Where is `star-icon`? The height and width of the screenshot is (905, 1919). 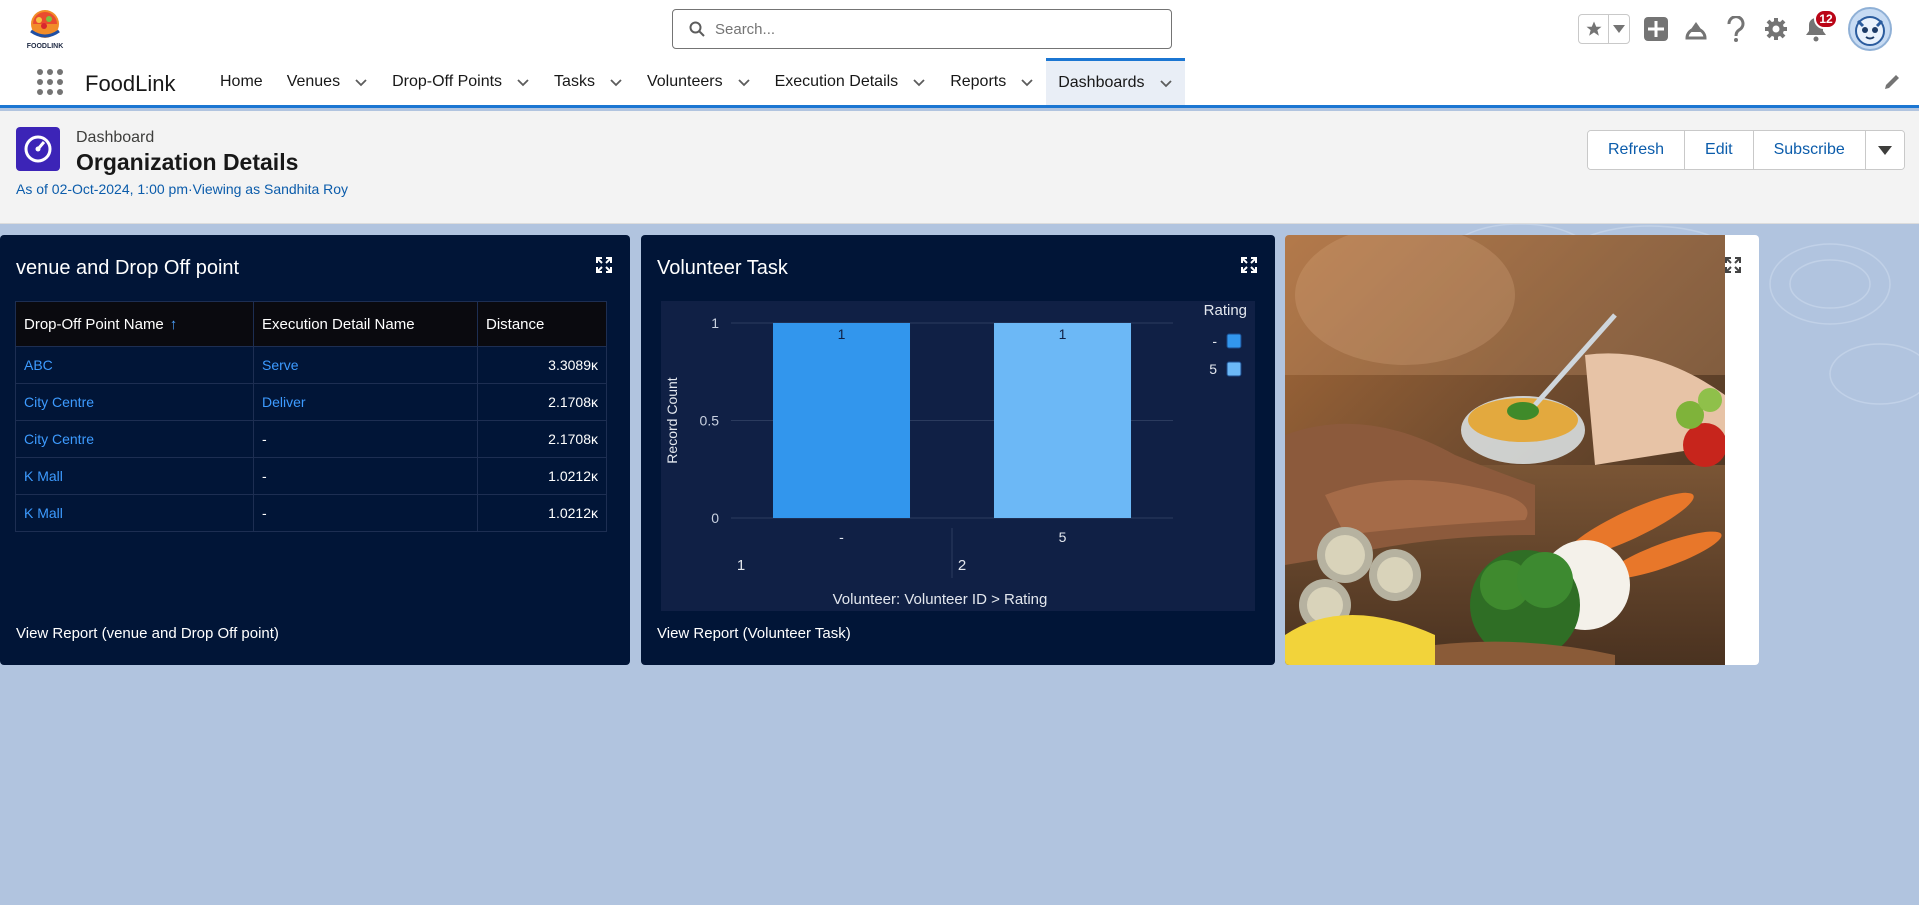
star-icon is located at coordinates (1593, 28).